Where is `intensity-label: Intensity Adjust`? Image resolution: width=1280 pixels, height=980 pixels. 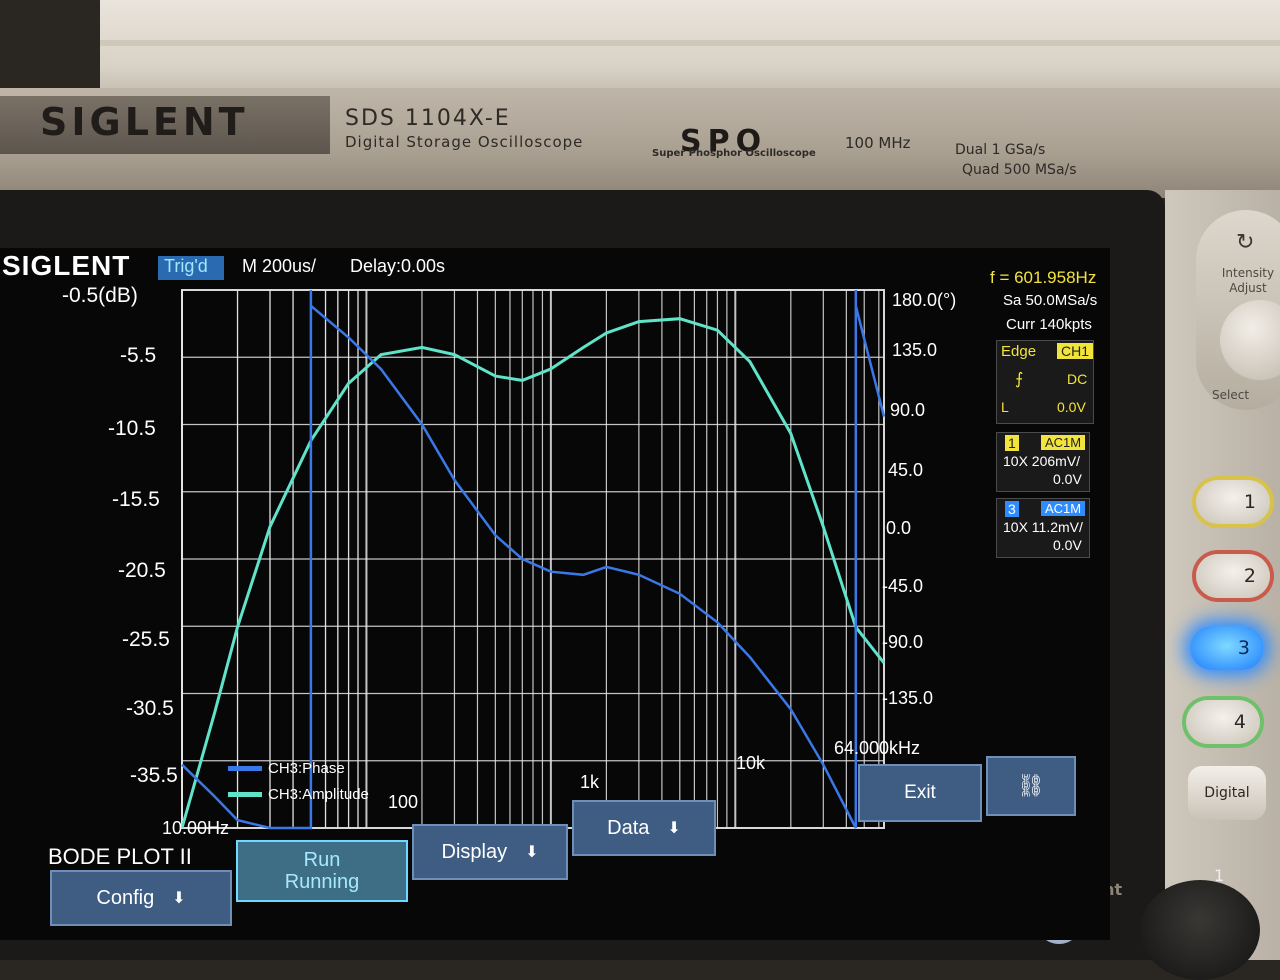
intensity-label: Intensity Adjust is located at coordinates (1248, 281).